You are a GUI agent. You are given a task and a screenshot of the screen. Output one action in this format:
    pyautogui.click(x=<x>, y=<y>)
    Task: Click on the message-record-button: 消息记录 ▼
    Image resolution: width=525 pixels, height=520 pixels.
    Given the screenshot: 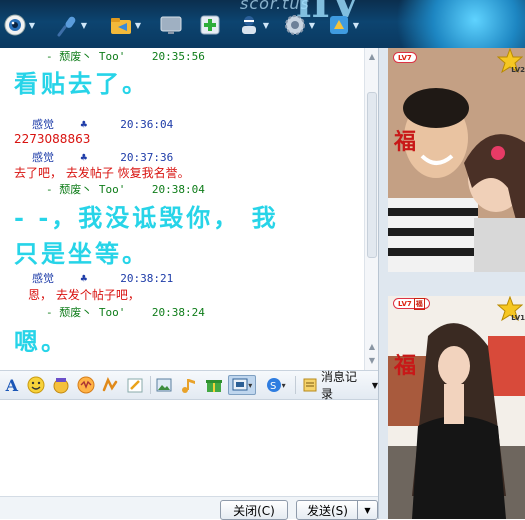 What is the action you would take?
    pyautogui.click(x=340, y=385)
    